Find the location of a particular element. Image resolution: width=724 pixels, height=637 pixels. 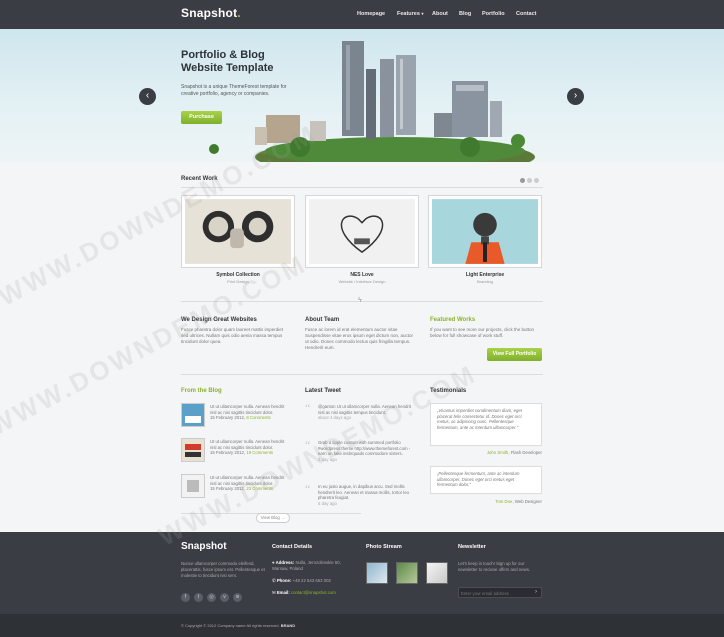

work-title-1: Symbol Collection is located at coordinates (238, 275).